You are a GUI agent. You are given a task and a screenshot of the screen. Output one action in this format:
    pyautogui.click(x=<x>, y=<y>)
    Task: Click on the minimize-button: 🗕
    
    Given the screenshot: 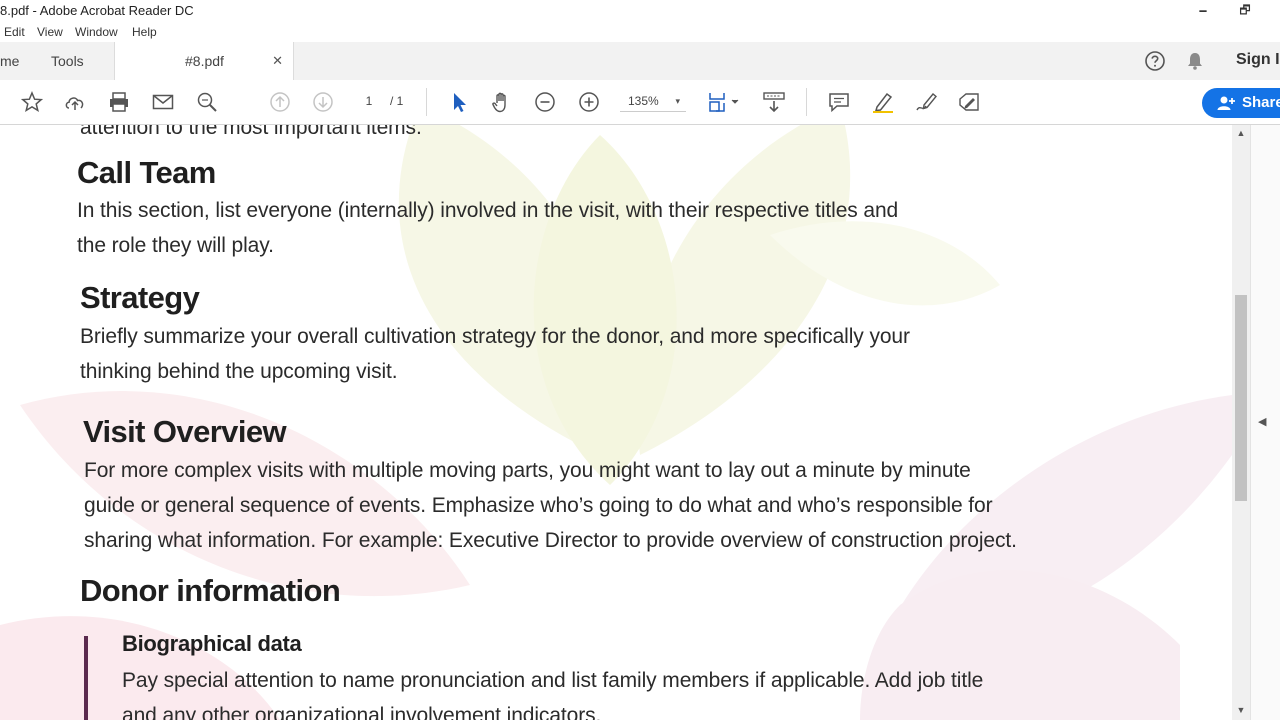 What is the action you would take?
    pyautogui.click(x=1203, y=11)
    